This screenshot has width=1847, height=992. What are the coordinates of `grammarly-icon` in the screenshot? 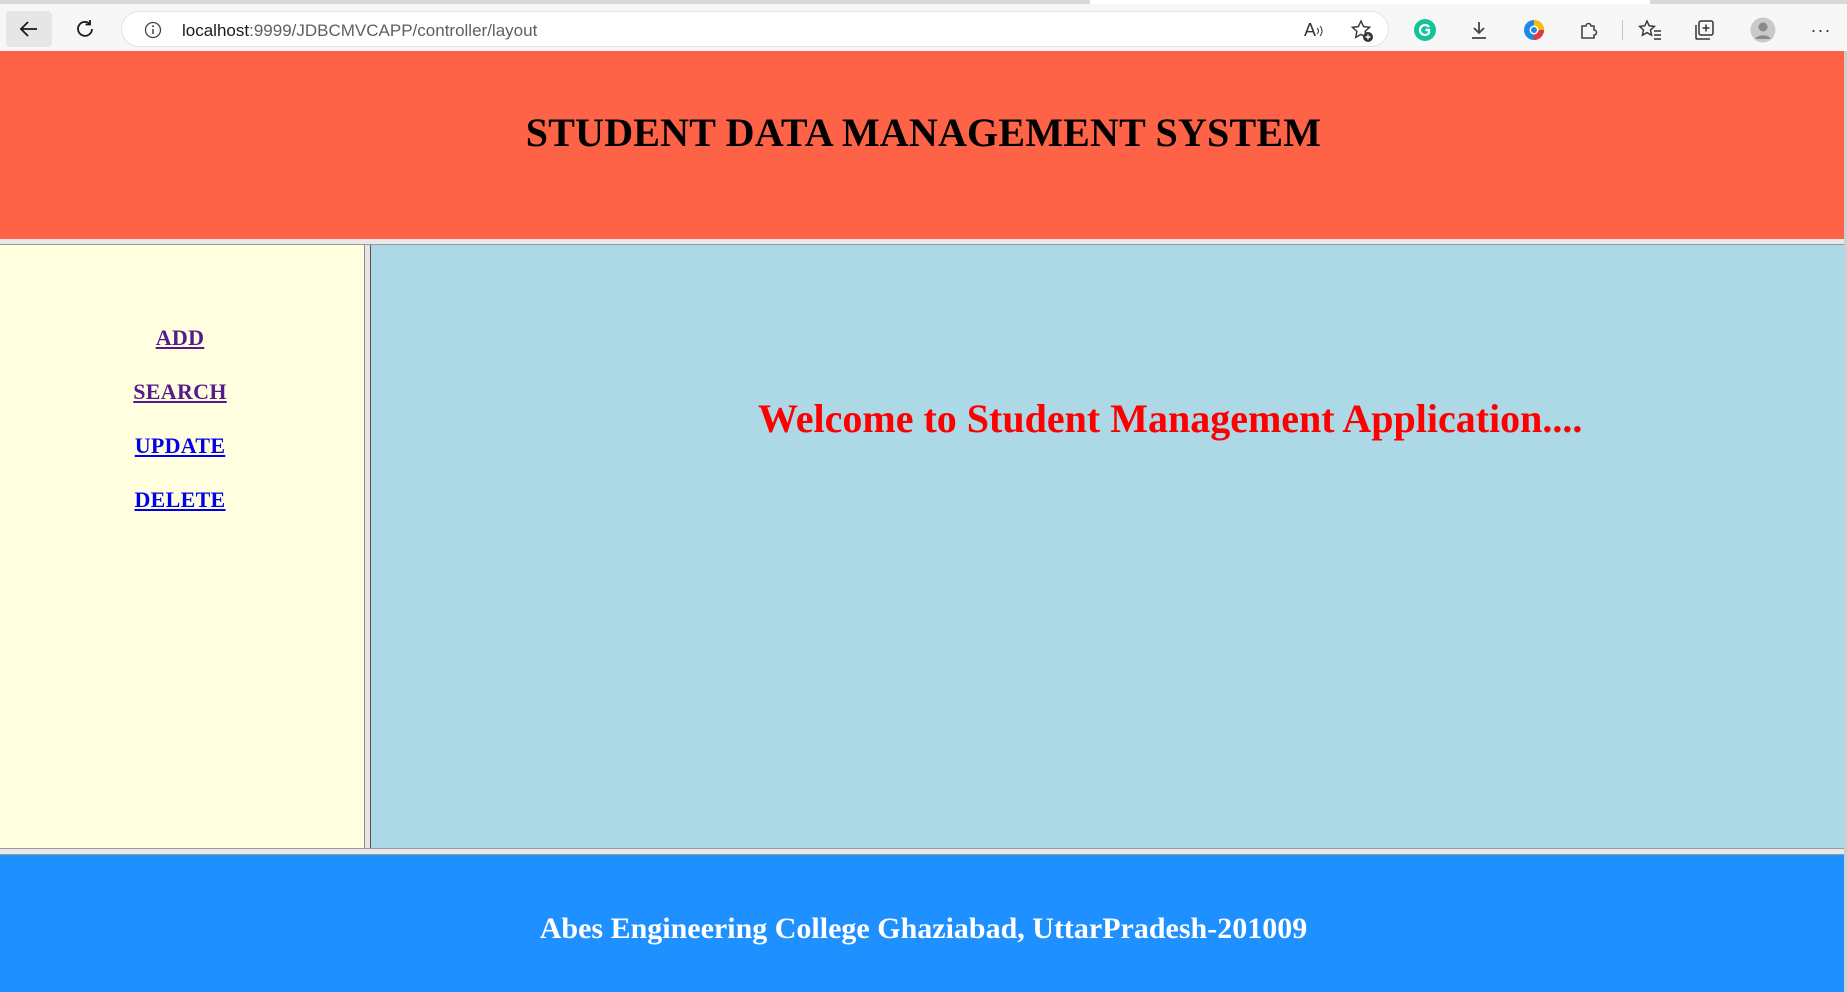 It's located at (1425, 30).